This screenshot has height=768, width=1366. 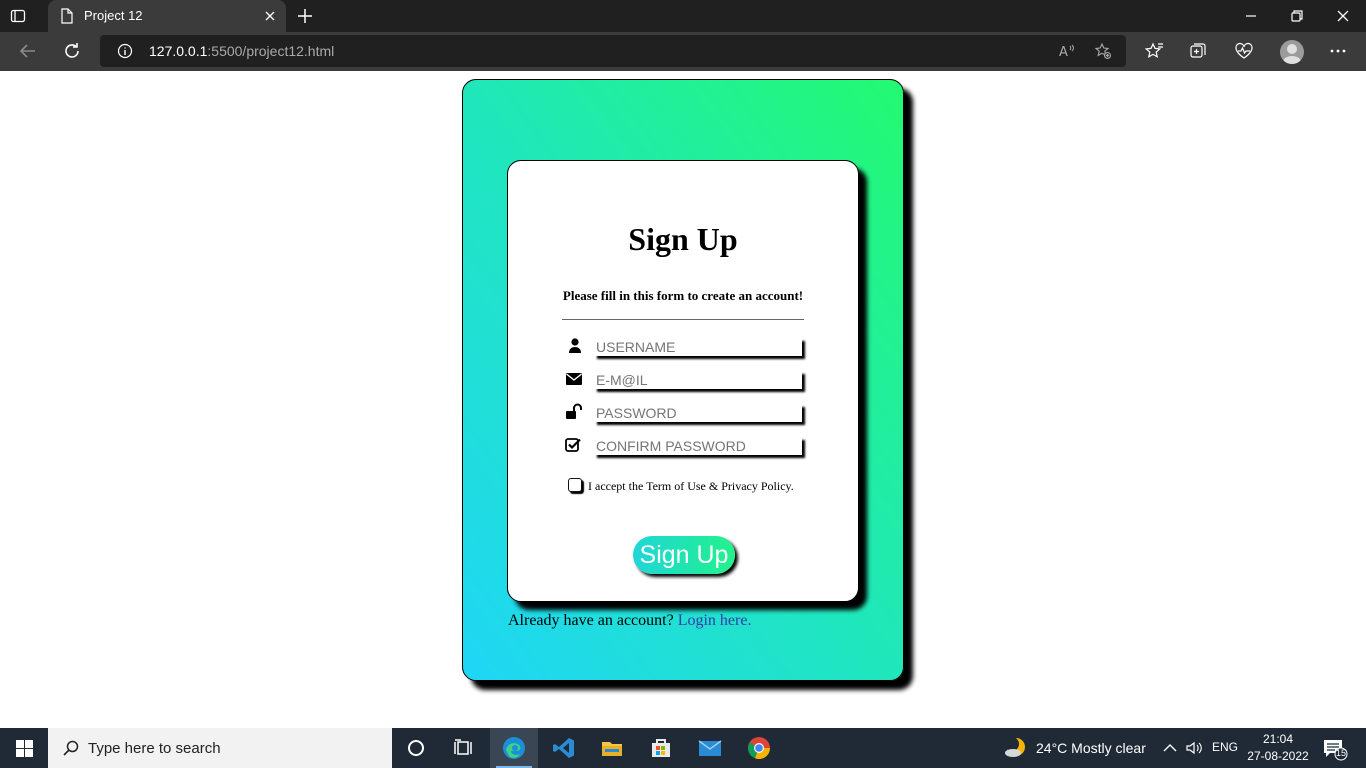 I want to click on weather-moon-cloud-icon, so click(x=1016, y=748).